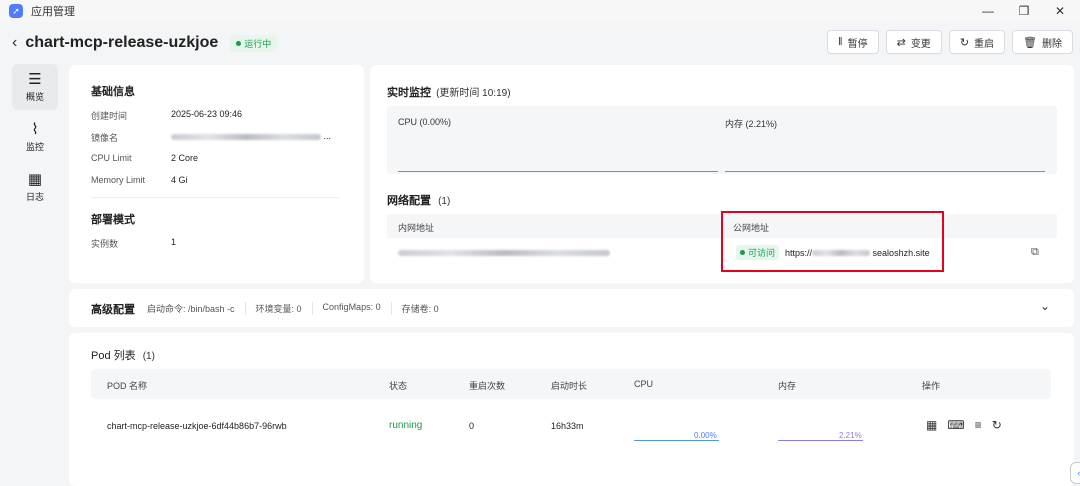  I want to click on pod-list-title: Pod 列表, so click(113, 356).